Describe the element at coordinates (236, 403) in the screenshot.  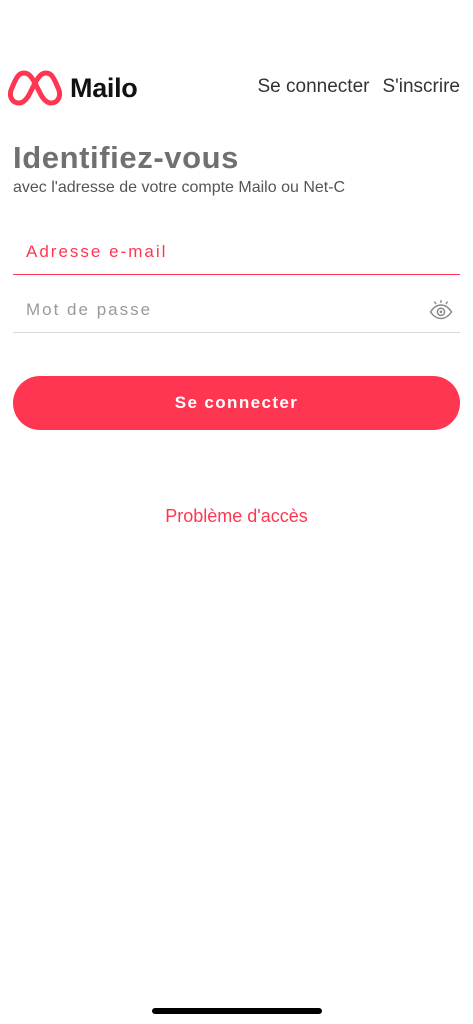
I see `login-button: Se connecter` at that location.